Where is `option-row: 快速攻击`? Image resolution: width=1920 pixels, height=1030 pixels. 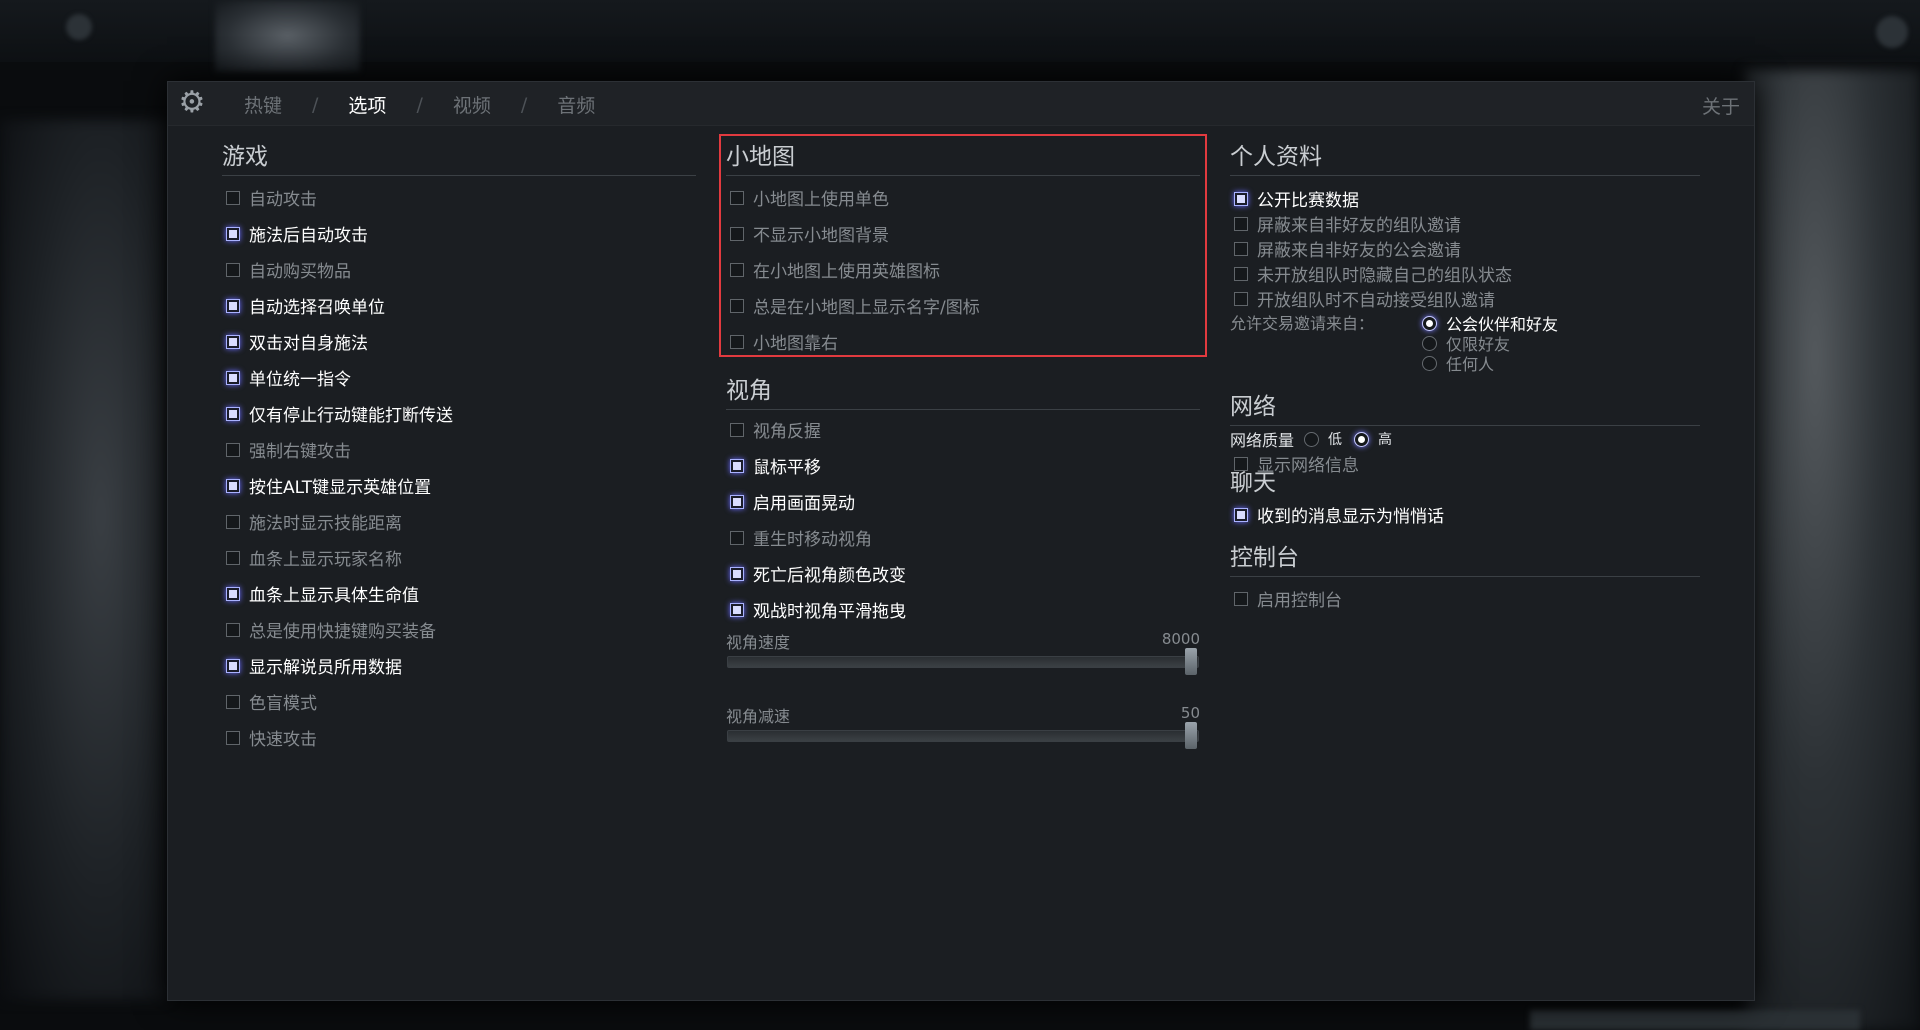 option-row: 快速攻击 is located at coordinates (269, 737).